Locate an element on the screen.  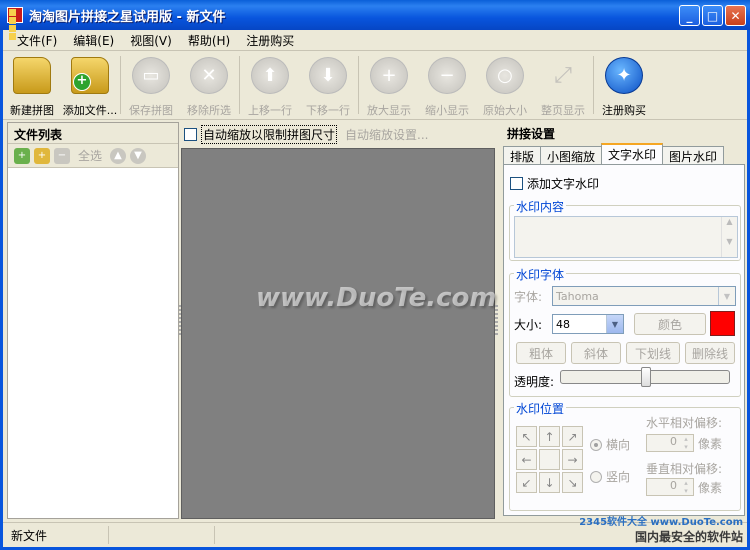
add-folder-icon: + is located at coordinates (42, 155).